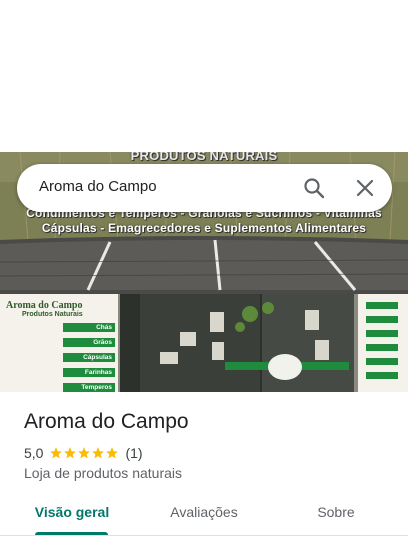 The image size is (408, 544). I want to click on place-title: Aroma do Campo, so click(106, 421).